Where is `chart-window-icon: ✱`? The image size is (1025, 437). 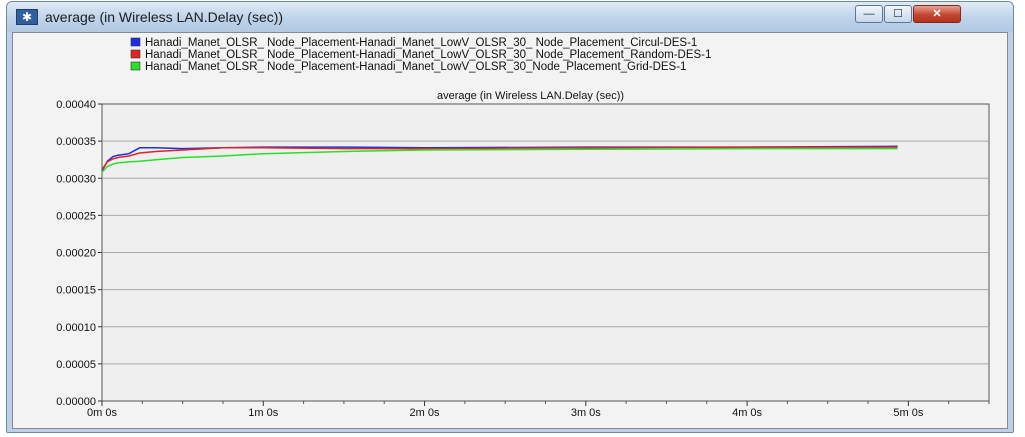
chart-window-icon: ✱ is located at coordinates (27, 17).